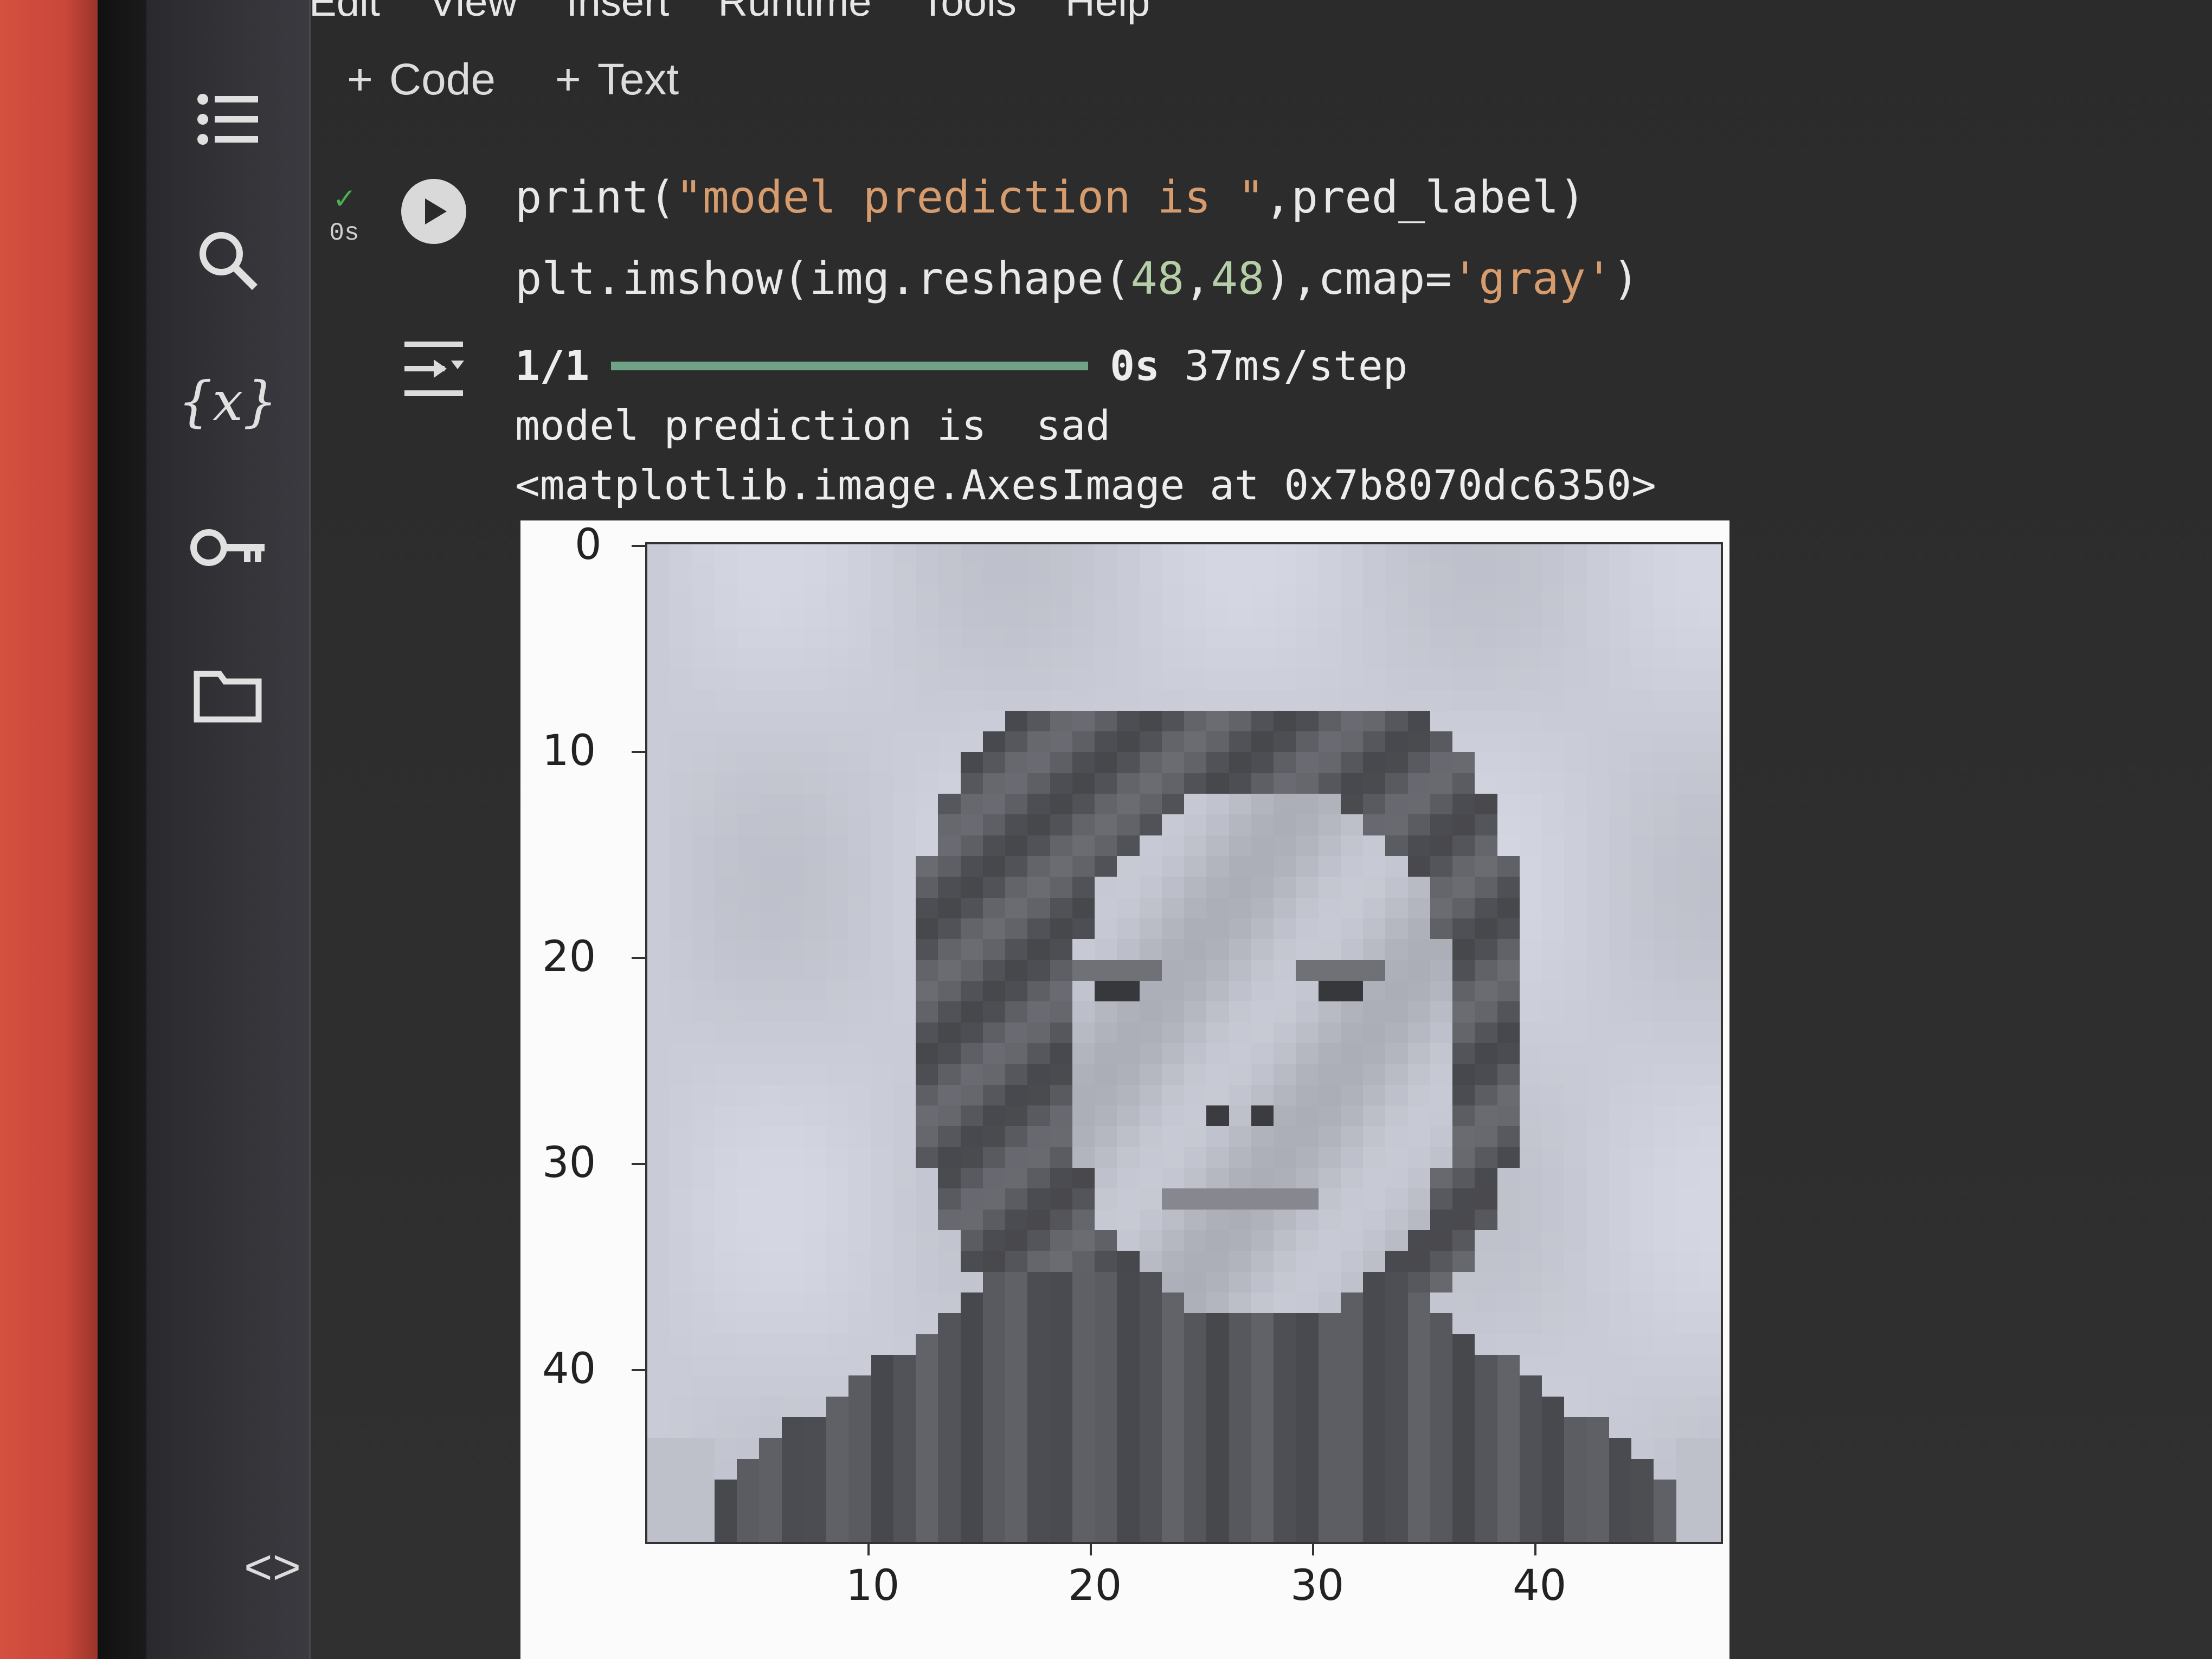  I want to click on secrets-key-icon, so click(228, 548).